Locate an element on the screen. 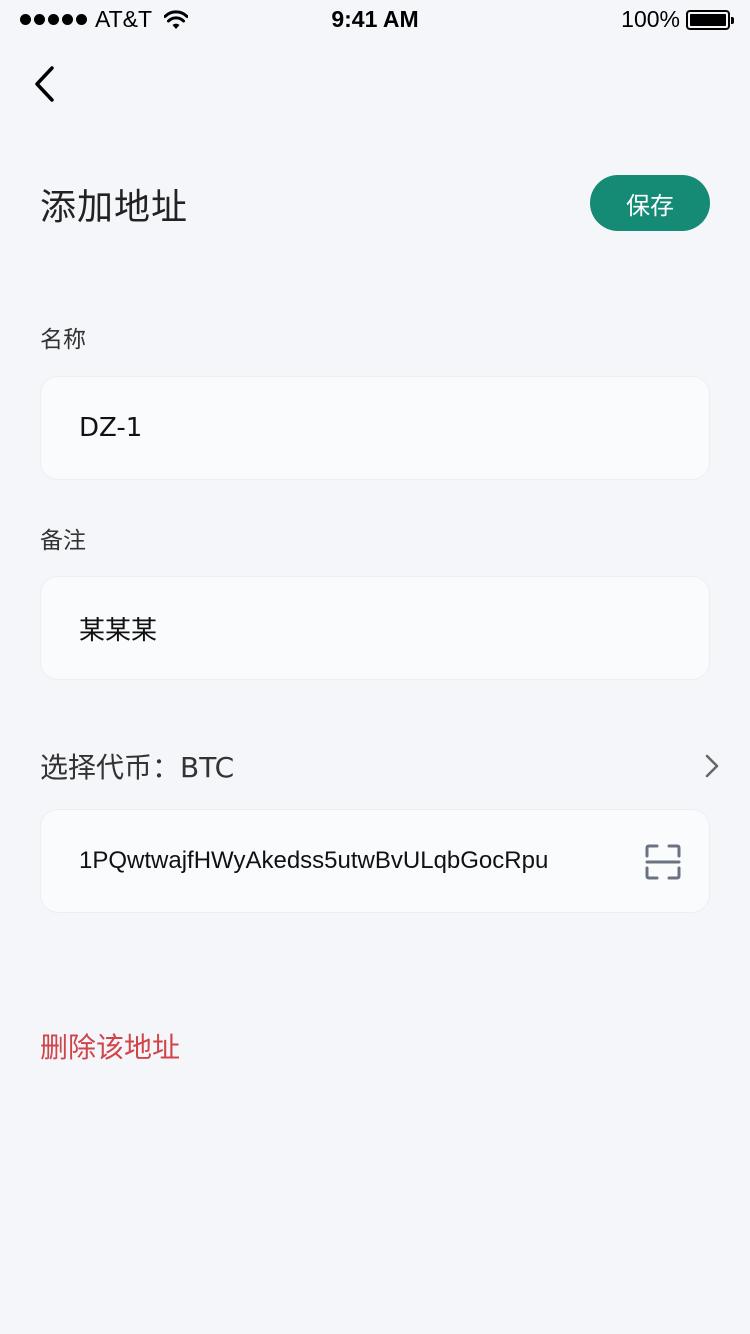 Image resolution: width=750 pixels, height=1334 pixels. address-field is located at coordinates (375, 861).